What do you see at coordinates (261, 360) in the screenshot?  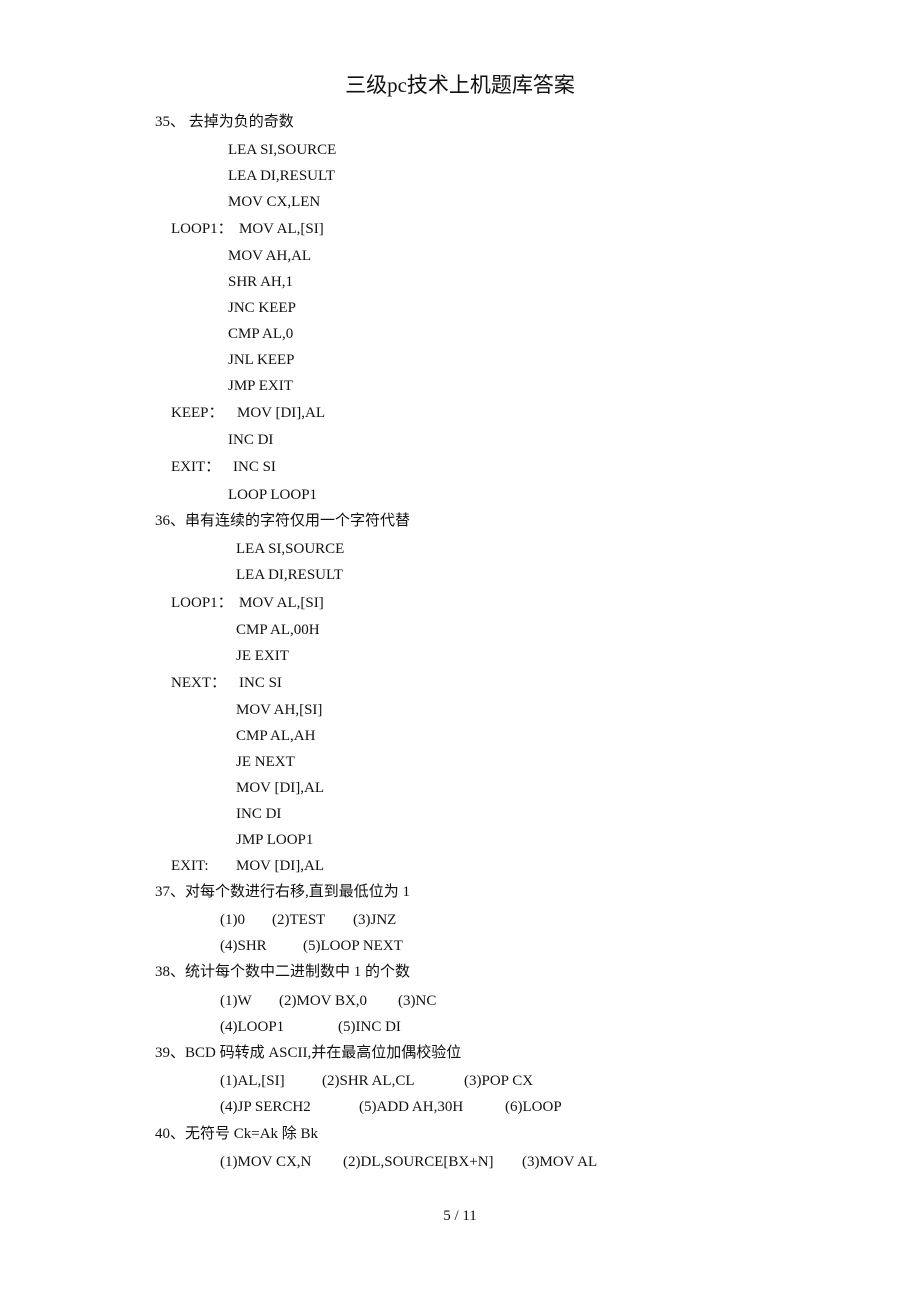 I see `code-line: JNL KEEP` at bounding box center [261, 360].